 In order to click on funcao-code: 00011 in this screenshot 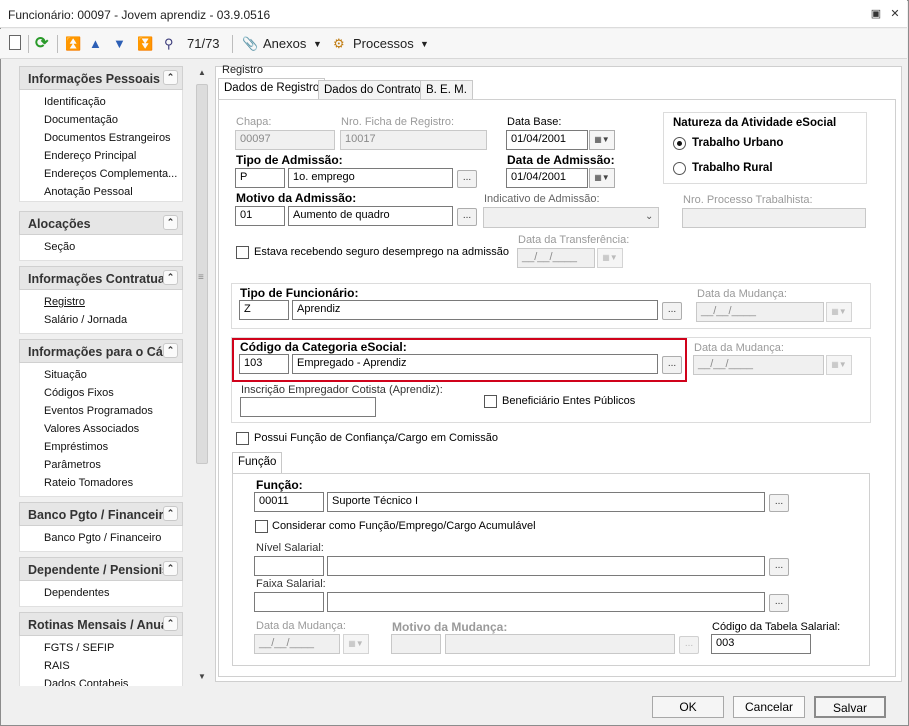, I will do `click(289, 502)`.